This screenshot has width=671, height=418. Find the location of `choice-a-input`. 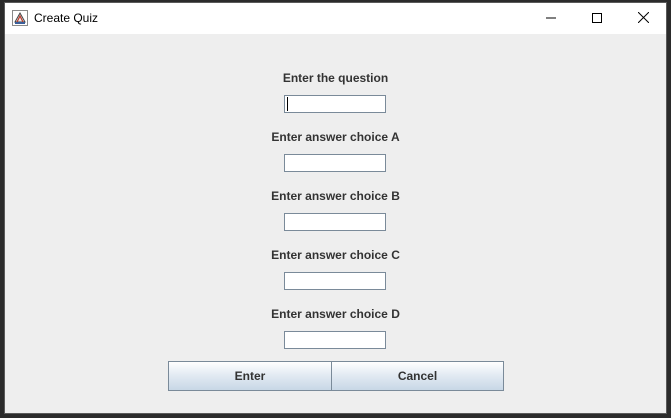

choice-a-input is located at coordinates (335, 163).